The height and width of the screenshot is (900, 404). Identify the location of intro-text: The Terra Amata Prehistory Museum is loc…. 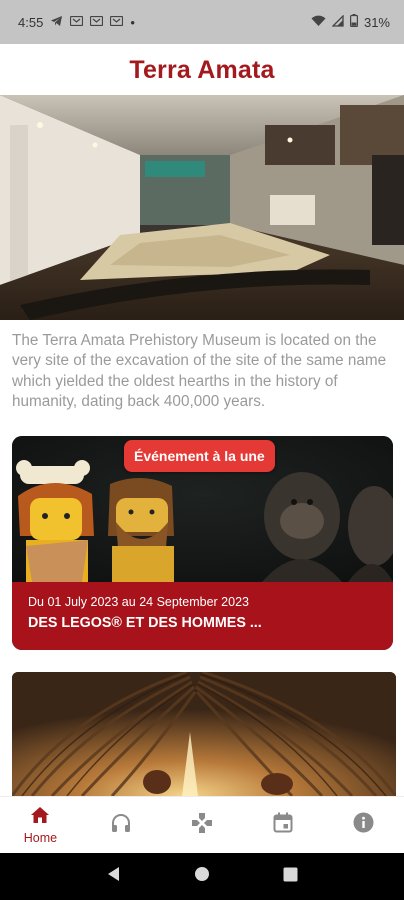
(199, 371).